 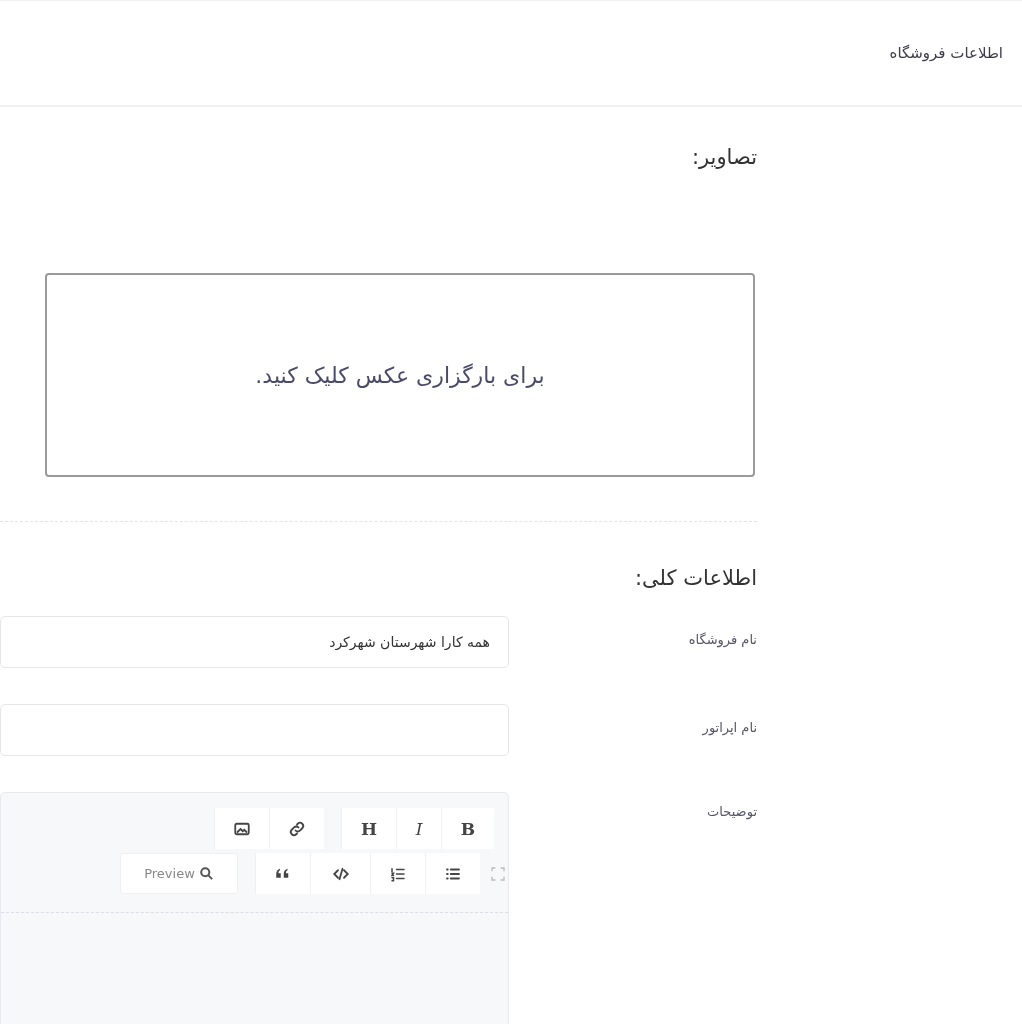 I want to click on ordered-list-button, so click(x=397, y=873).